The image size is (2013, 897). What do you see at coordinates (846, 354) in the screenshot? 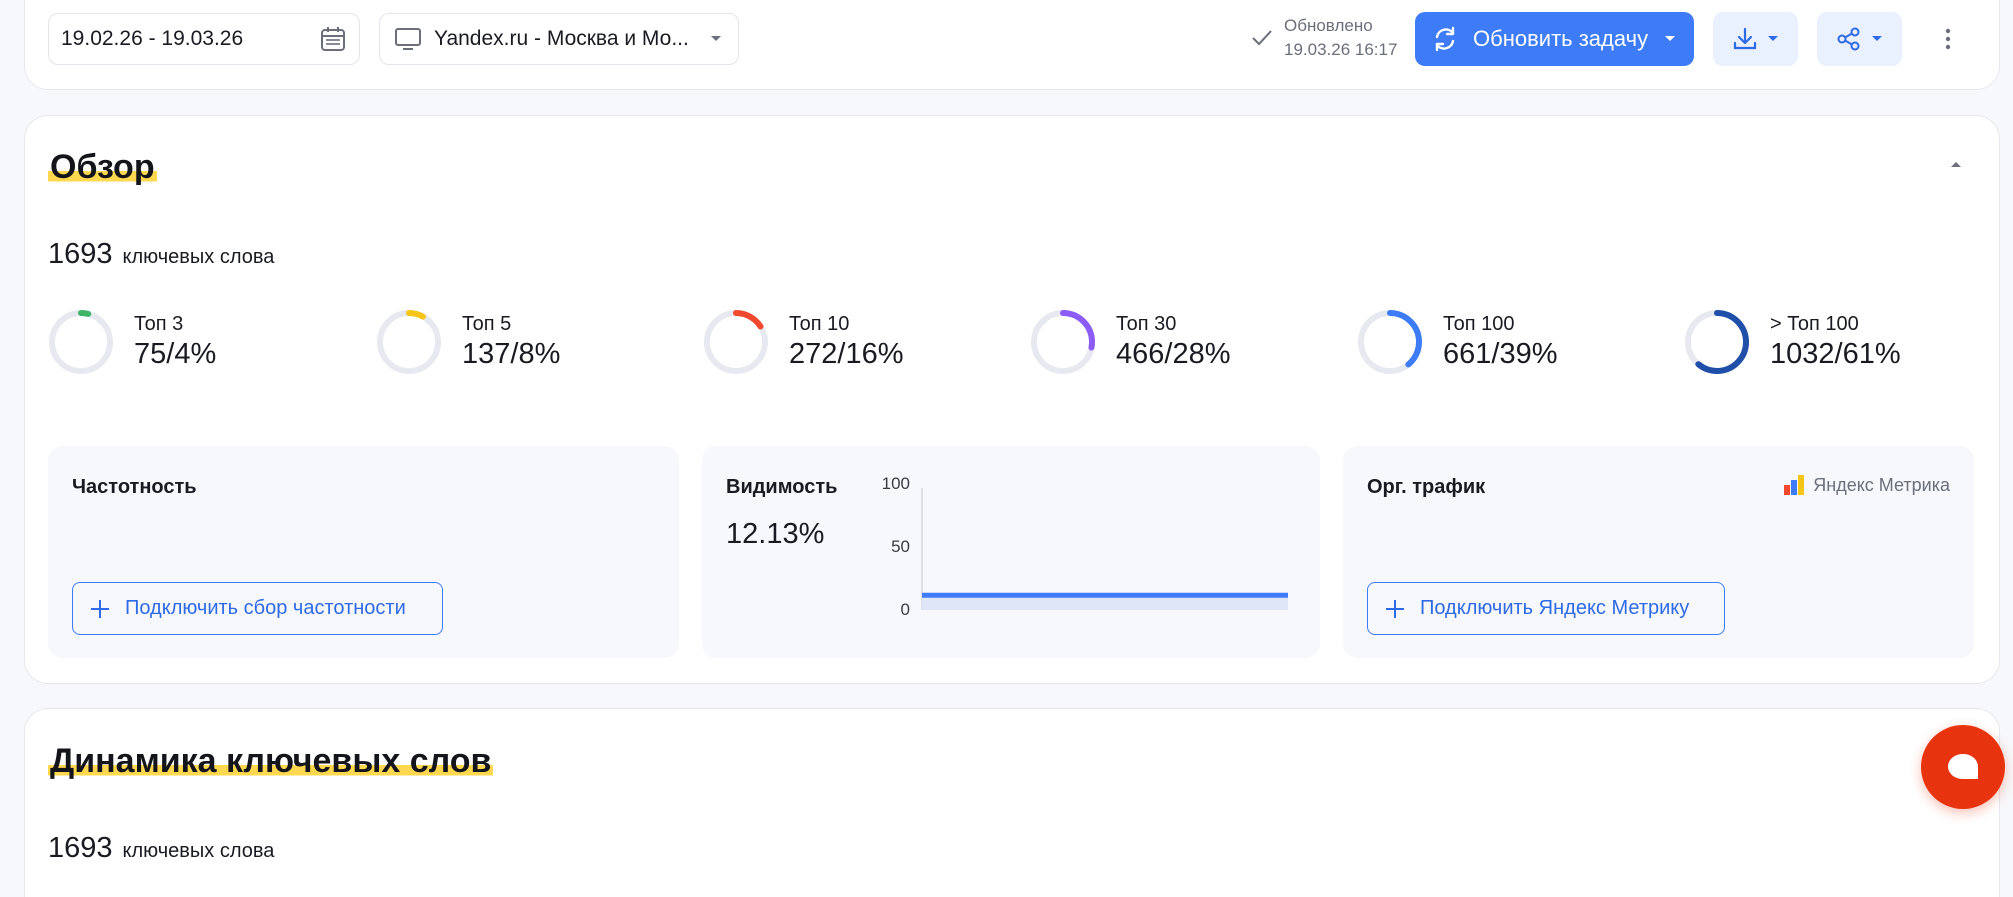
I see `stat-value: 272/16%` at bounding box center [846, 354].